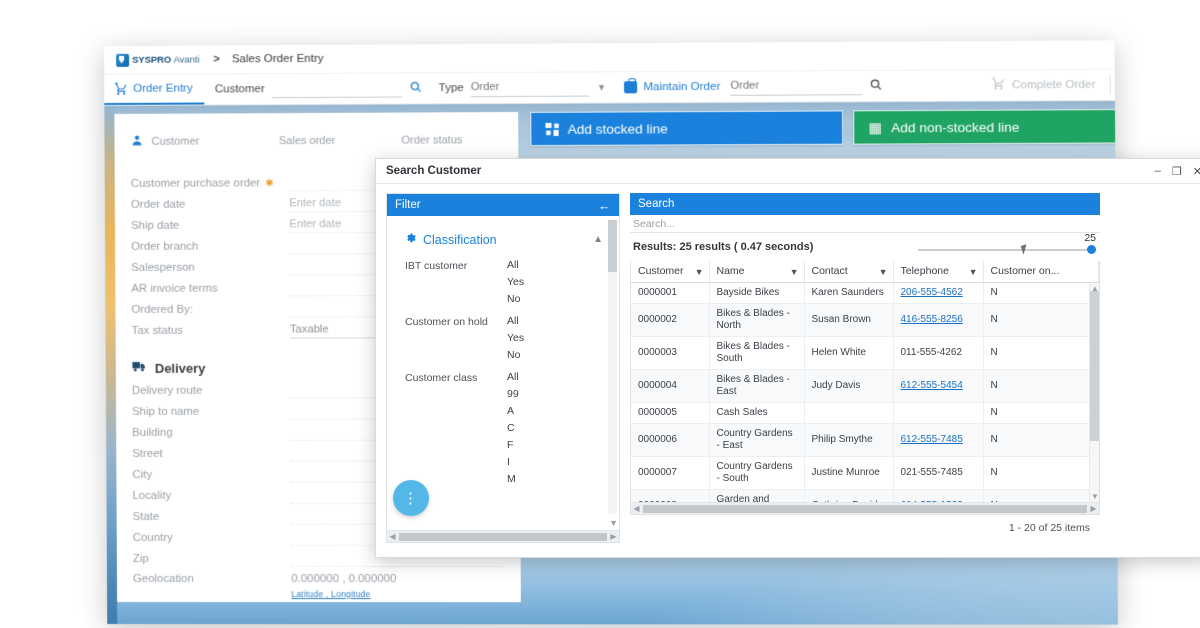 This screenshot has width=1200, height=628. What do you see at coordinates (932, 385) in the screenshot?
I see `telephone-link: 612-555-5454` at bounding box center [932, 385].